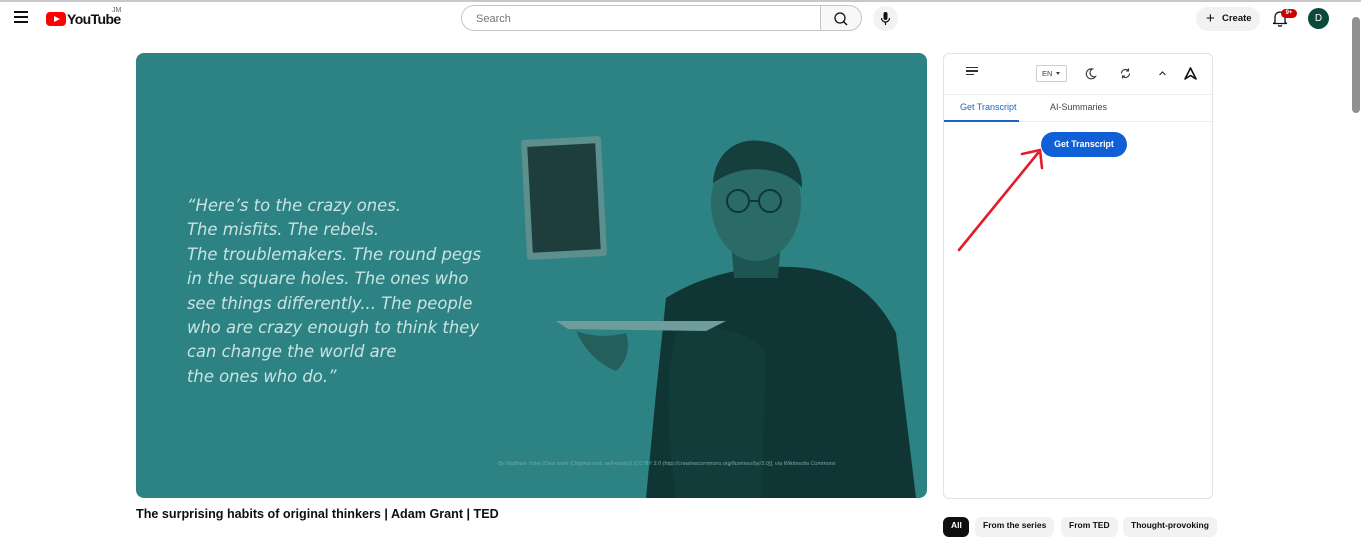 This screenshot has height=537, width=1361. What do you see at coordinates (1051, 73) in the screenshot?
I see `language-select: EN` at bounding box center [1051, 73].